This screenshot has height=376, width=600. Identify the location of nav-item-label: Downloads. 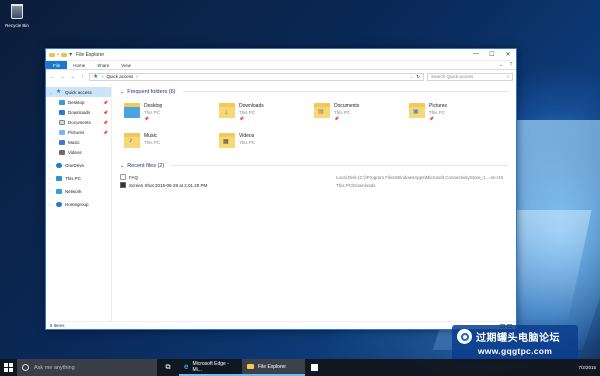
(79, 112).